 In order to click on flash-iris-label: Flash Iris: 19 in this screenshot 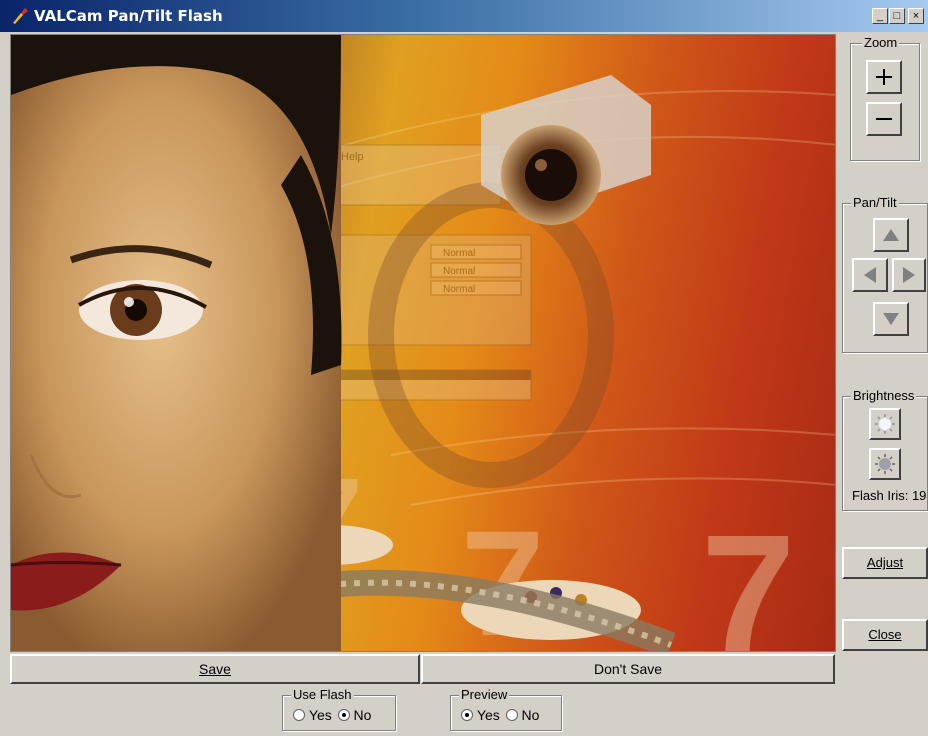, I will do `click(889, 495)`.